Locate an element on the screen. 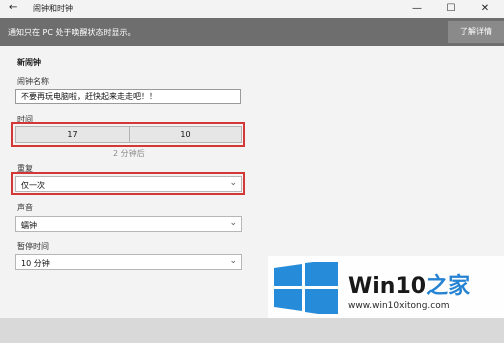 This screenshot has width=504, height=343. snooze-label: 暂停时间 is located at coordinates (33, 246).